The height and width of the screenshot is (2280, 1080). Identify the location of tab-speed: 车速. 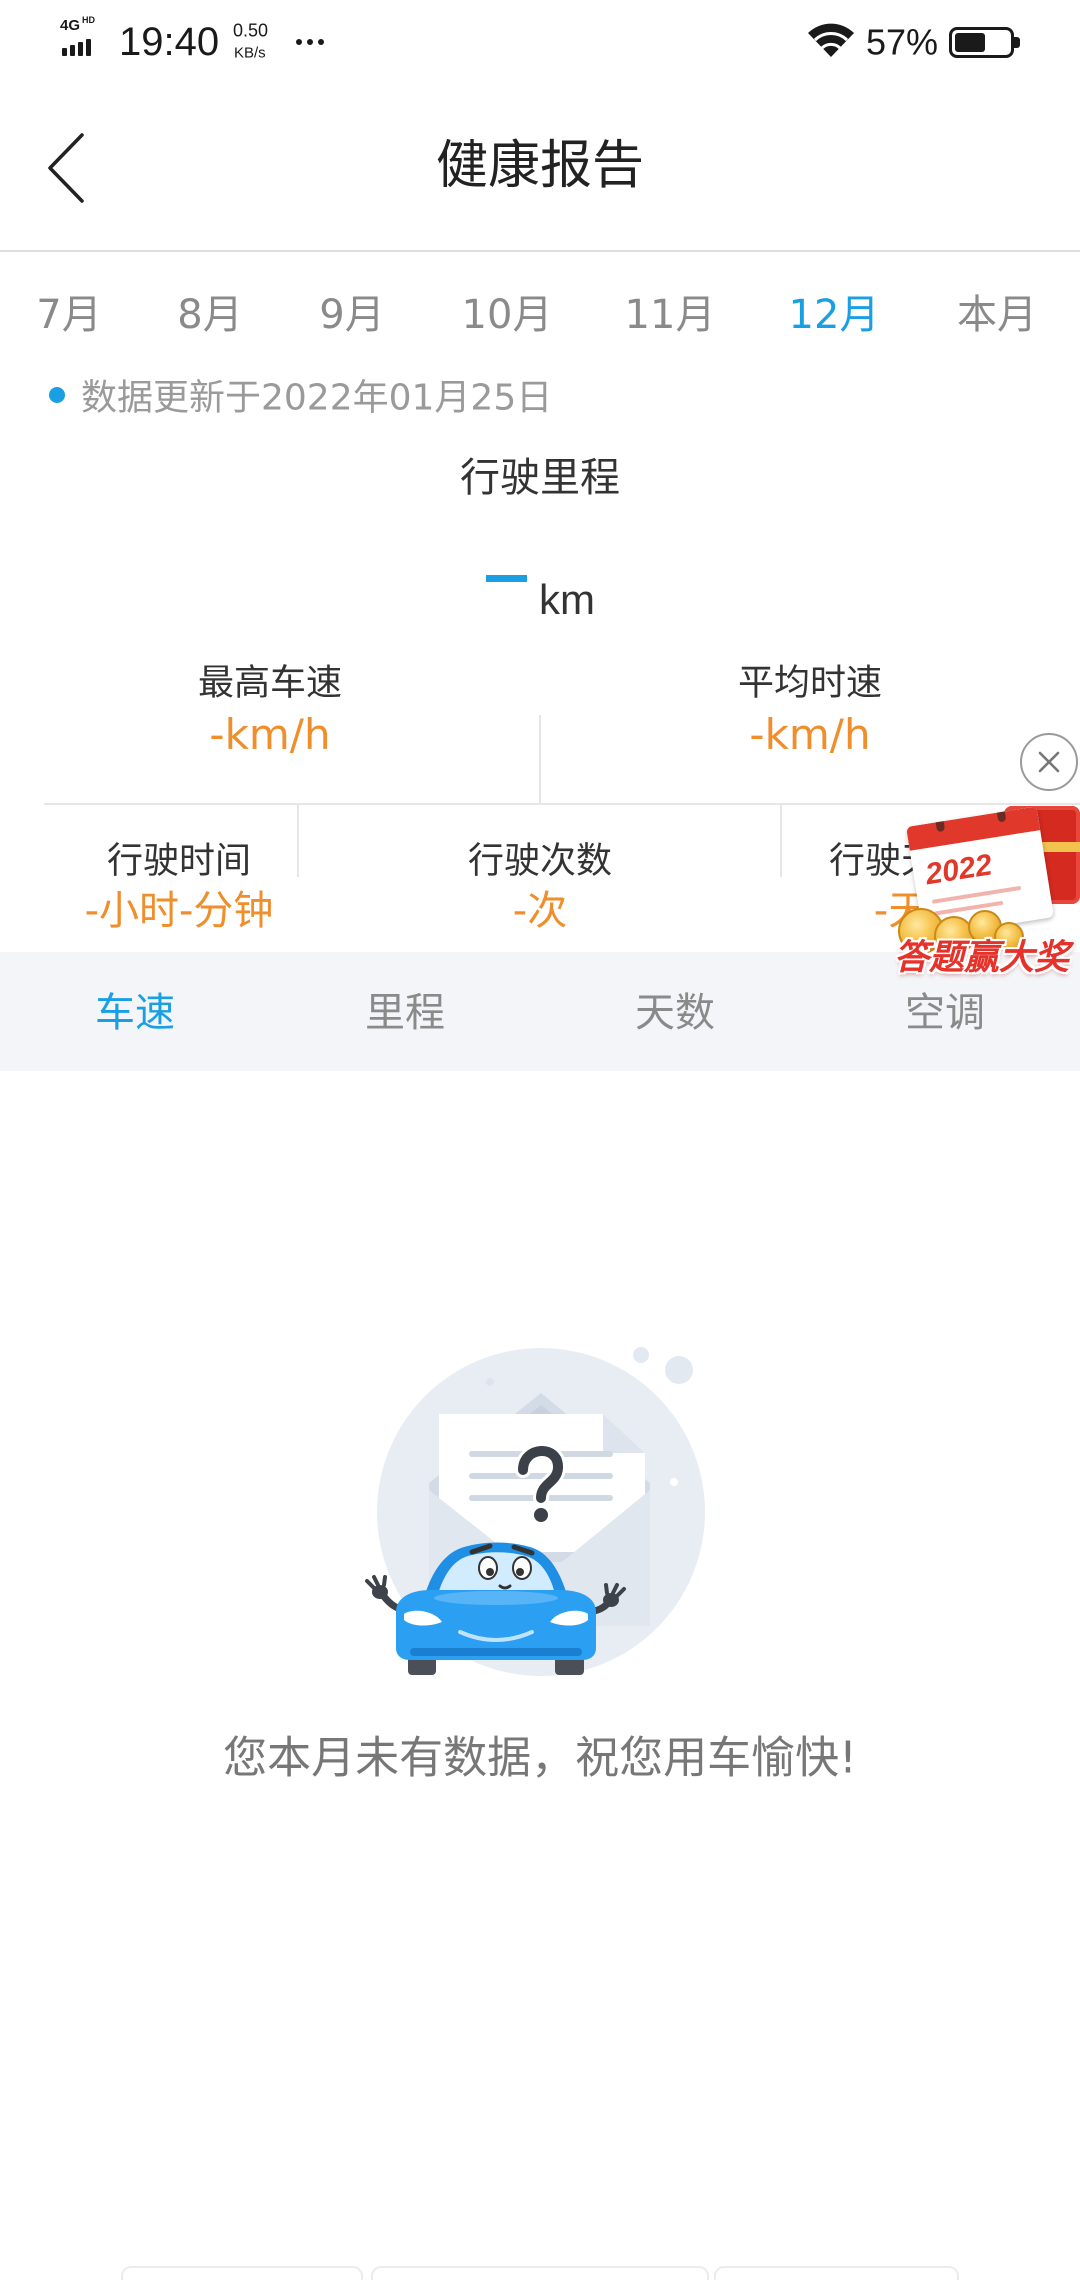
(135, 1013).